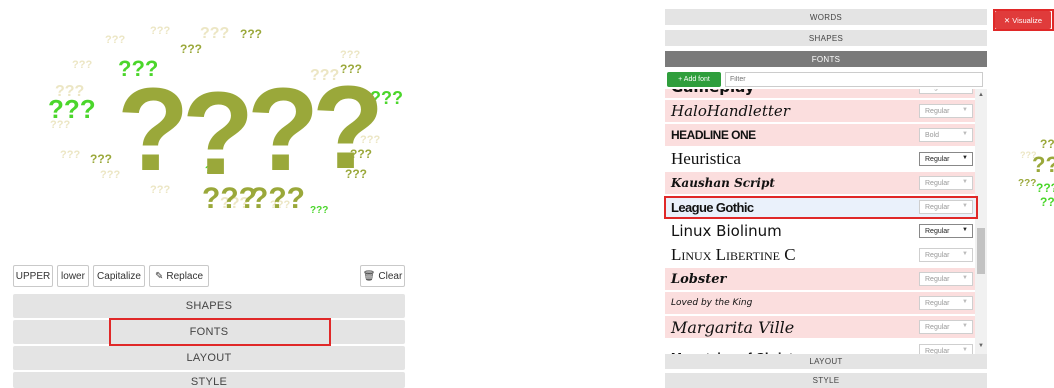 This screenshot has height=388, width=1054. What do you see at coordinates (946, 135) in the screenshot?
I see `font-style-select: Bold ▼` at bounding box center [946, 135].